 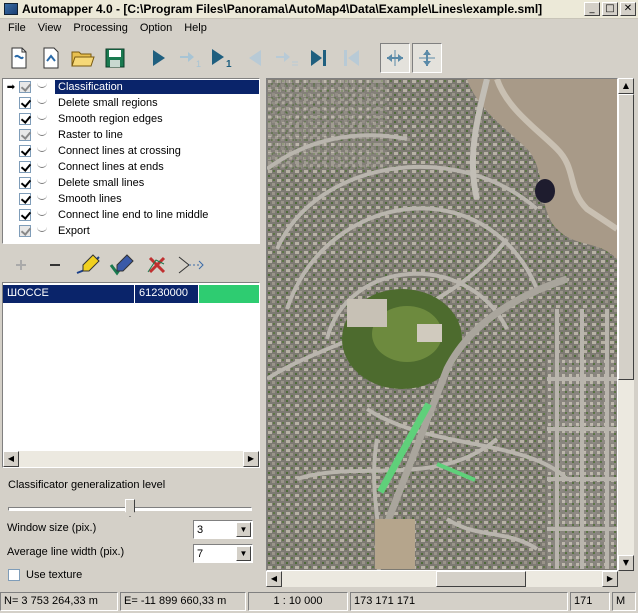 I want to click on save-button, so click(x=115, y=58).